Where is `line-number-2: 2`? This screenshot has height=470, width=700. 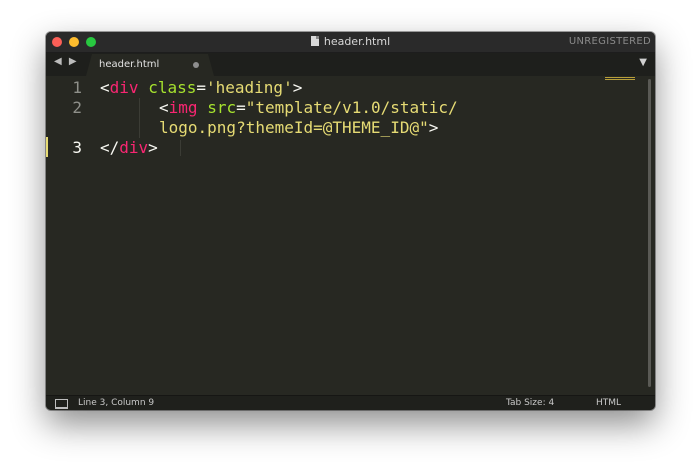
line-number-2: 2 is located at coordinates (77, 107).